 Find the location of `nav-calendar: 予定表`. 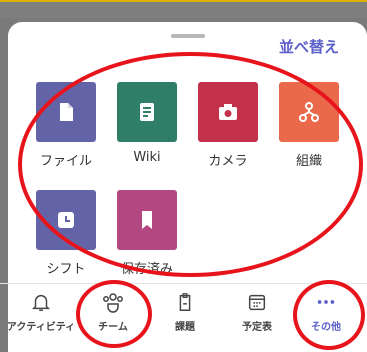

nav-calendar: 予定表 is located at coordinates (257, 310).